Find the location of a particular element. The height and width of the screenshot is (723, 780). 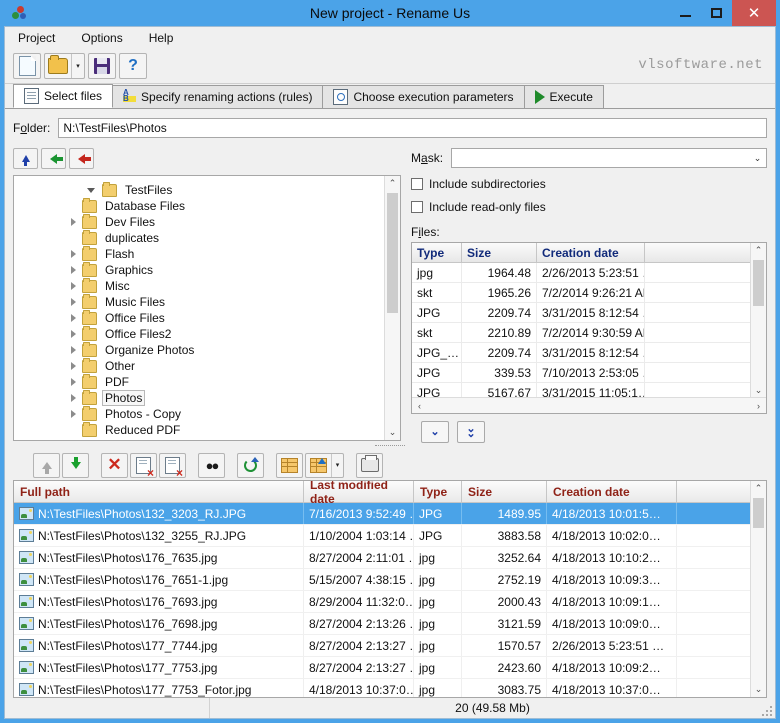

menu-item-help: Help is located at coordinates (161, 38).